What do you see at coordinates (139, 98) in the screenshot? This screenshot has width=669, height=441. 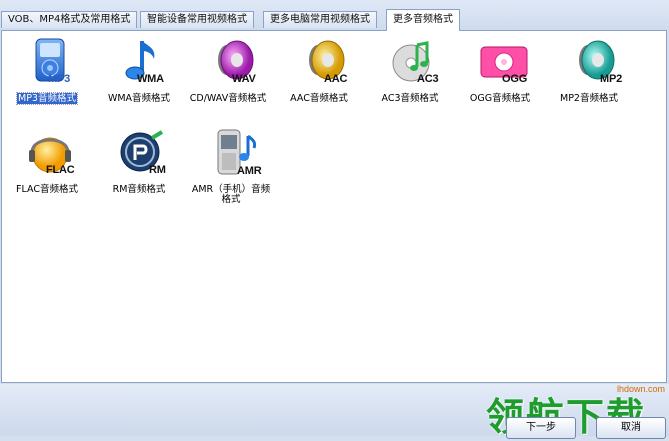 I see `format-label-wma: WMA音频格式` at bounding box center [139, 98].